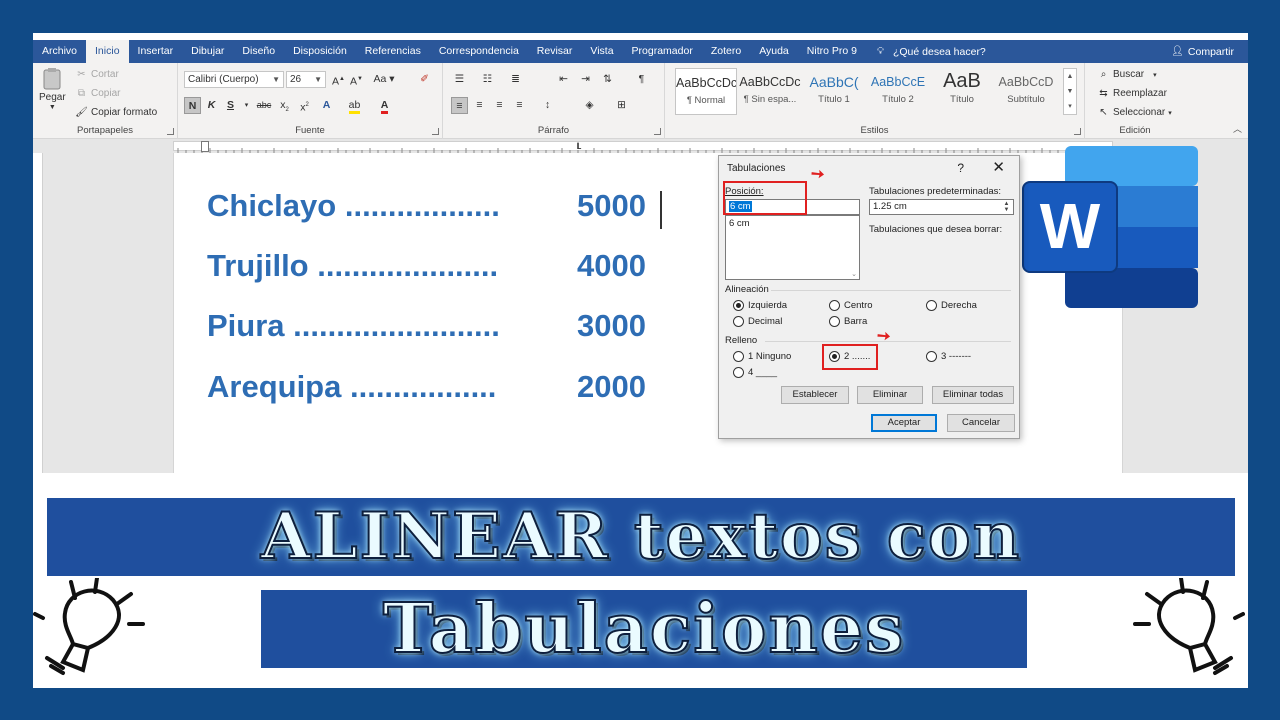 This screenshot has width=1280, height=720. Describe the element at coordinates (880, 51) in the screenshot. I see `lightbulb-icon: 💡︎` at that location.